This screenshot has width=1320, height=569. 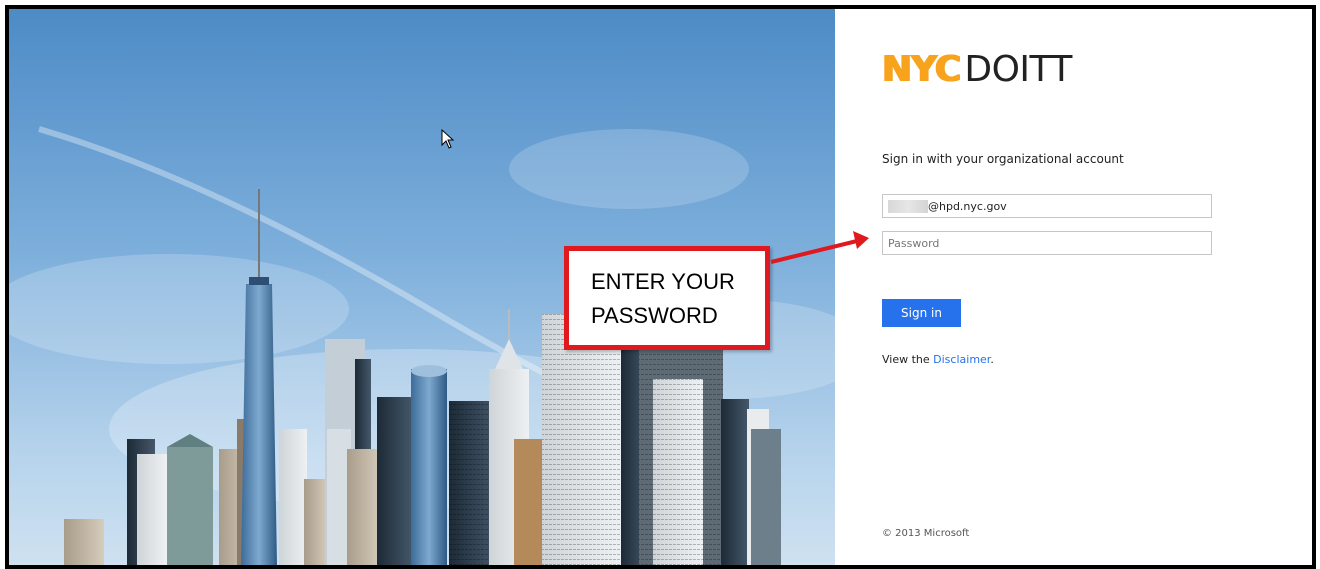 I want to click on disclaimer-prefix: View the, so click(x=908, y=359).